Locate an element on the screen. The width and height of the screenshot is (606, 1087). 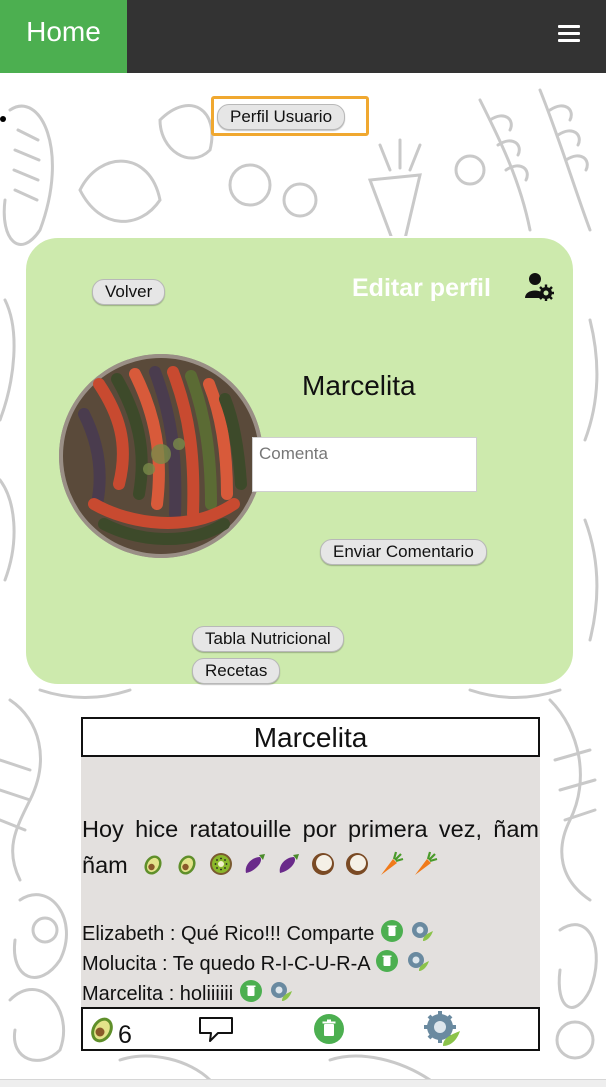
post-author: Marcelita is located at coordinates (310, 737).